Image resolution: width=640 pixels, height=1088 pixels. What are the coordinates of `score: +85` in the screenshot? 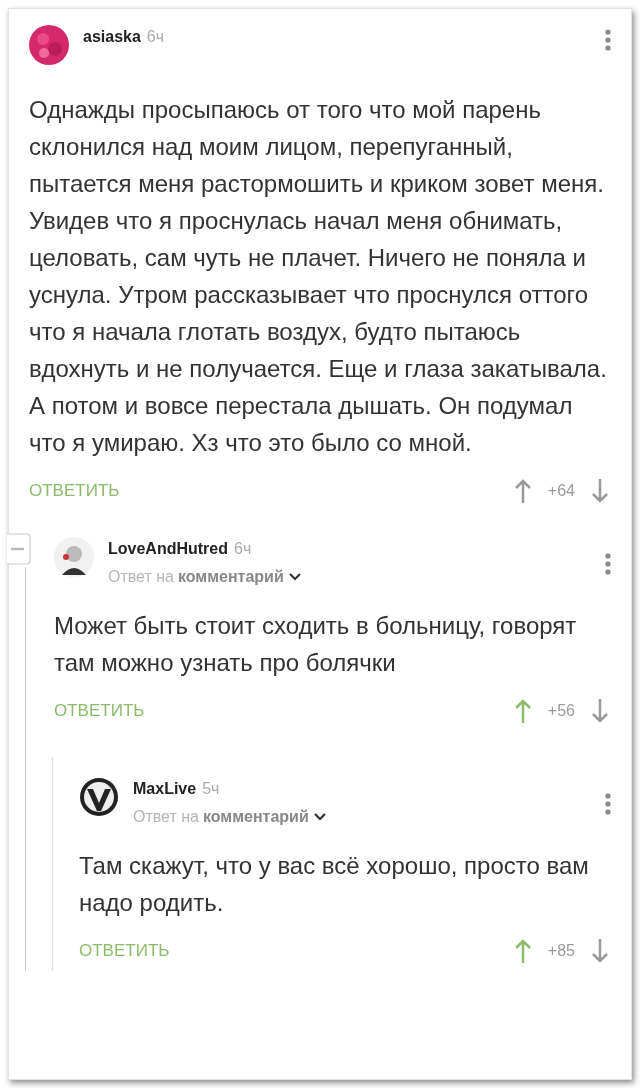 It's located at (561, 951).